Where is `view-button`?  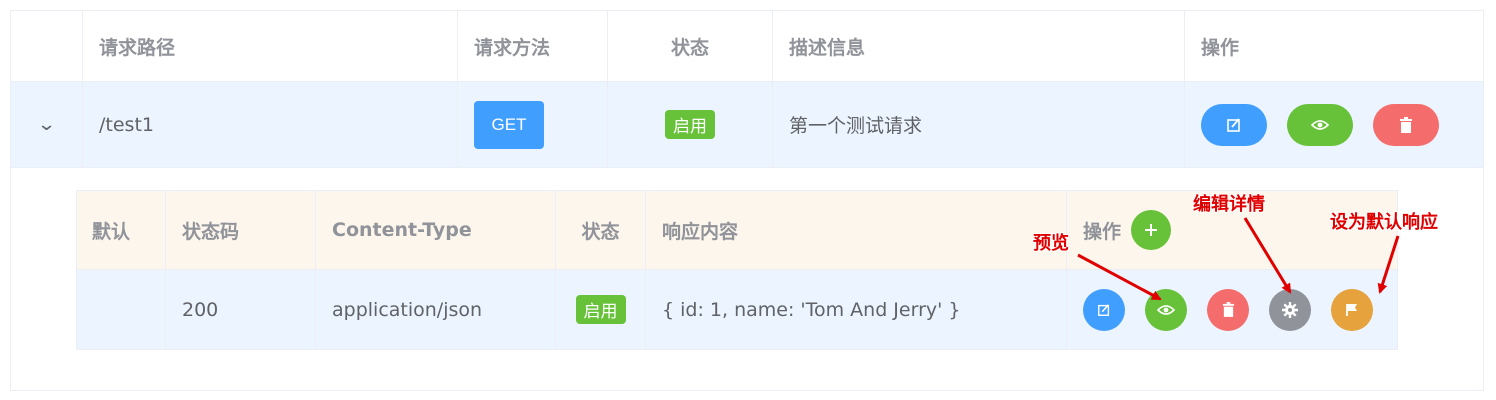 view-button is located at coordinates (1320, 124).